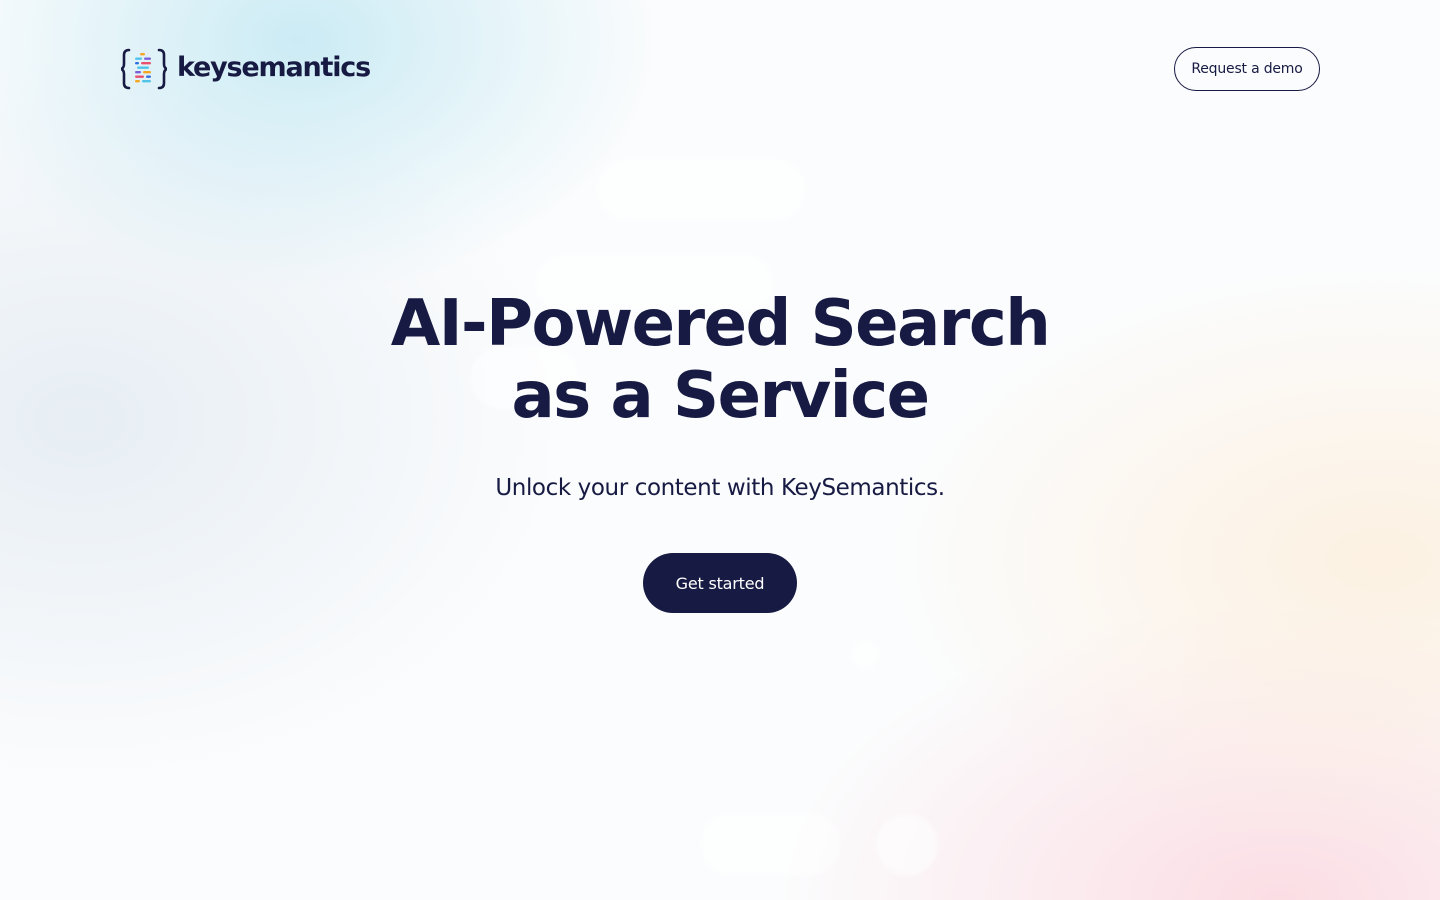 Image resolution: width=1440 pixels, height=900 pixels. I want to click on logo-home-link: keysemantics, so click(246, 69).